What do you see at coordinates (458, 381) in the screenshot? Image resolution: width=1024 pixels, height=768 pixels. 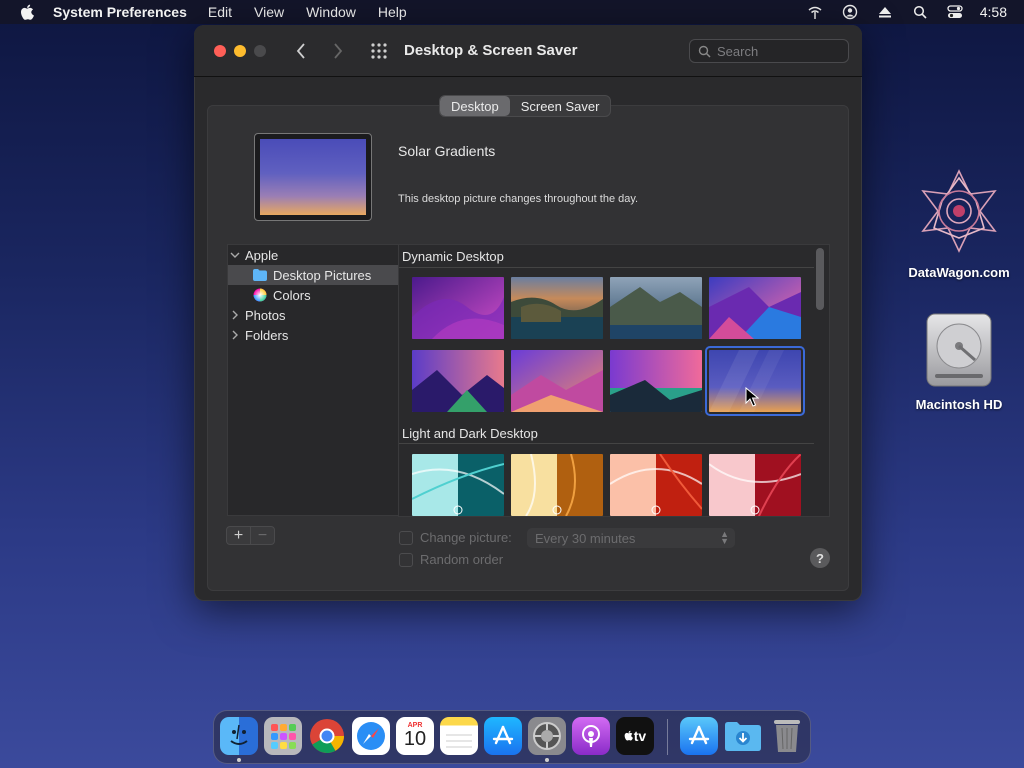 I see `wallpaper-thumb-valley` at bounding box center [458, 381].